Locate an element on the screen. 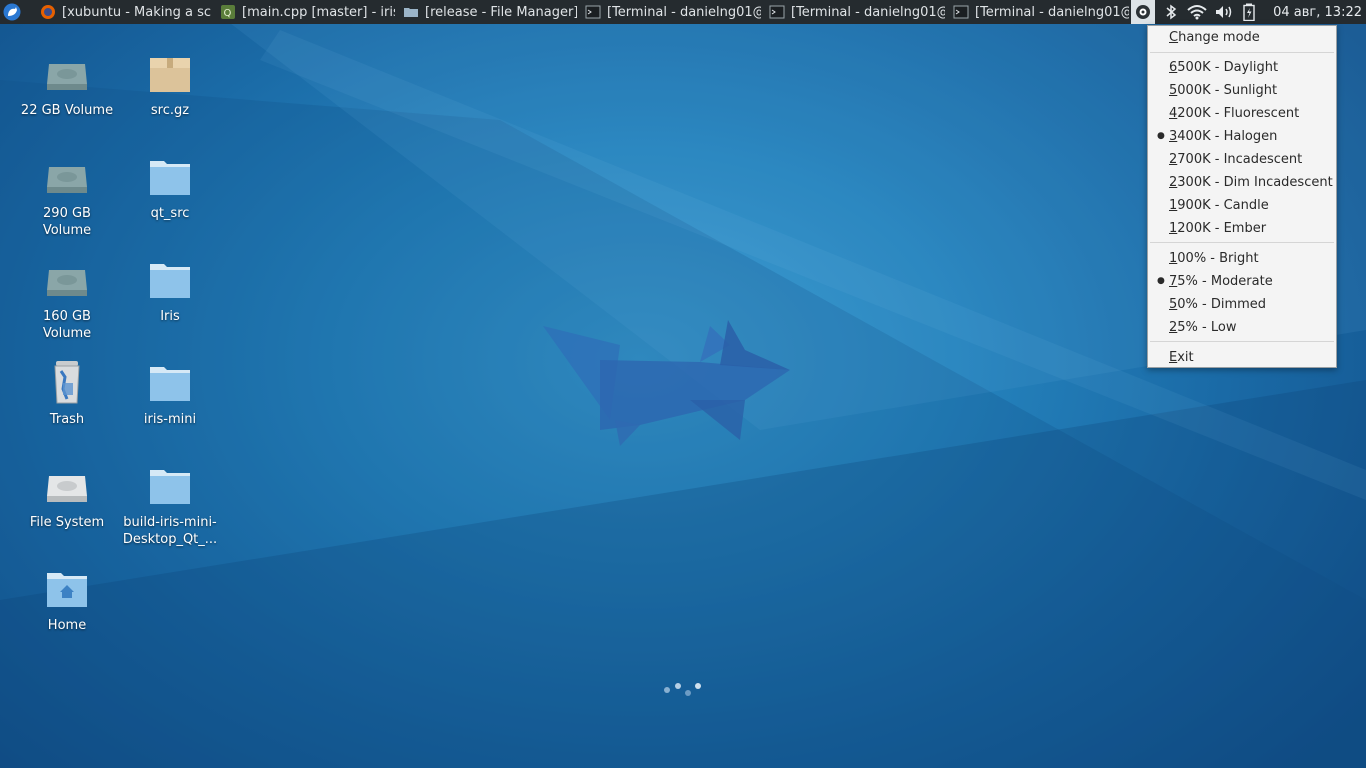 The width and height of the screenshot is (1366, 768). desktop-icon-iris-mini: iris-mini is located at coordinates (170, 393).